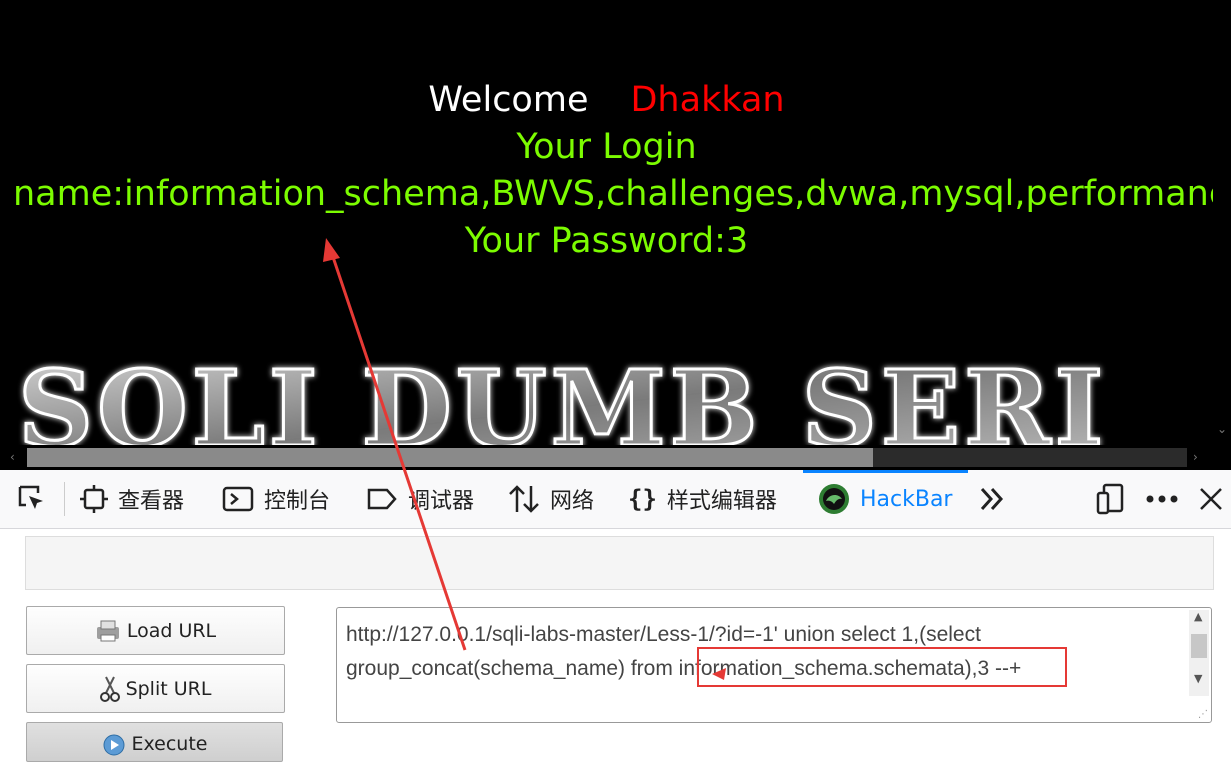 The height and width of the screenshot is (762, 1231). I want to click on scrollbar-thumb, so click(450, 457).